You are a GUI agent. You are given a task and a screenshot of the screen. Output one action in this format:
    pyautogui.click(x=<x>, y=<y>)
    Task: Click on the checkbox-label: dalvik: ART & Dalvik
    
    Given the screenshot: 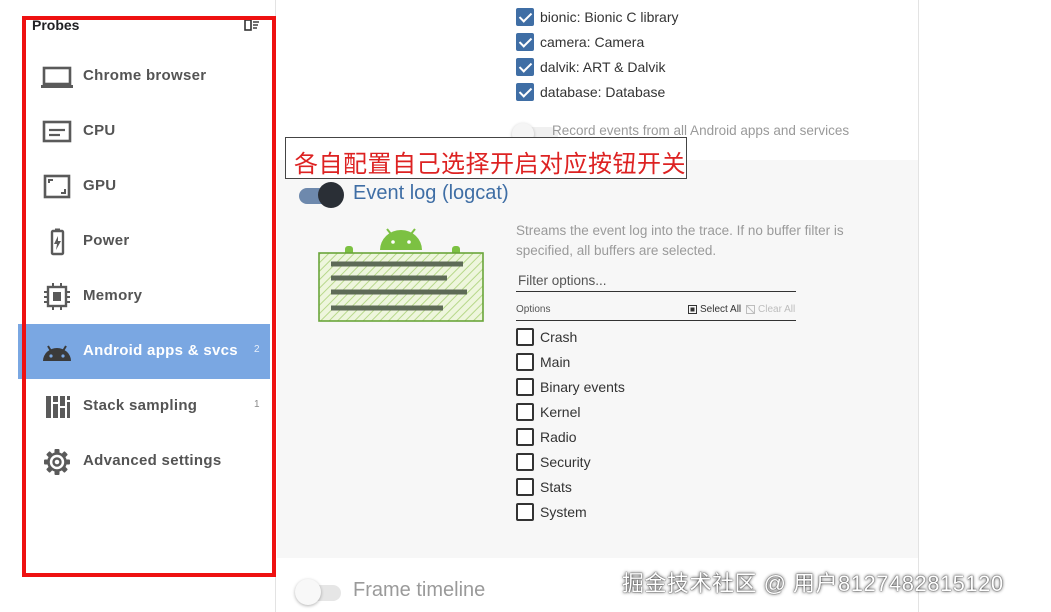 What is the action you would take?
    pyautogui.click(x=603, y=67)
    